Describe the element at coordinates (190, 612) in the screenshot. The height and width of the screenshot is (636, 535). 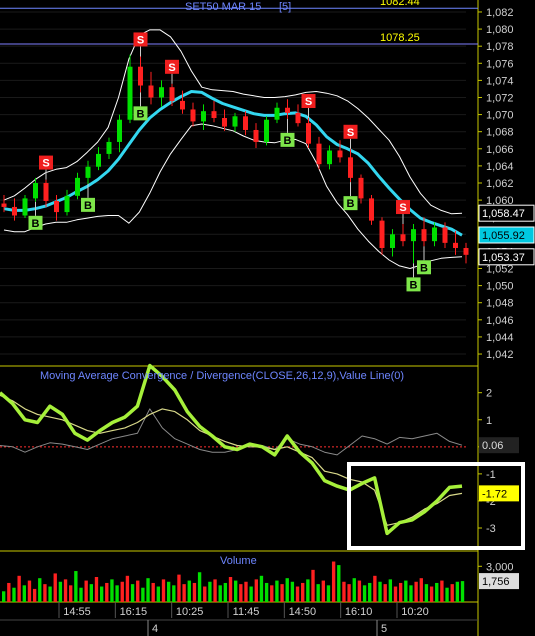
I see `time-axis-label: 10:25` at that location.